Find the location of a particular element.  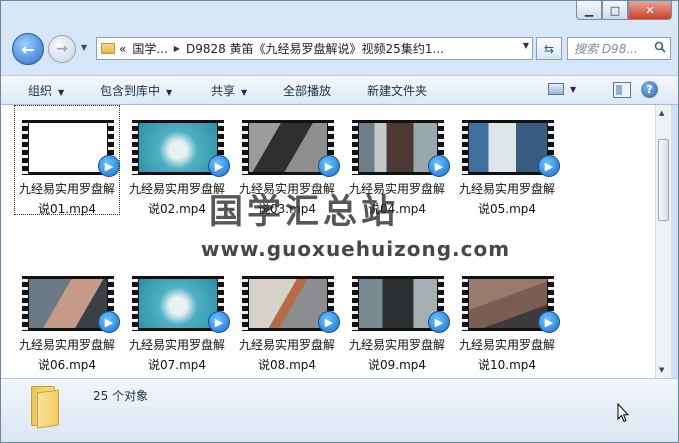

address-overflow: « is located at coordinates (122, 49).